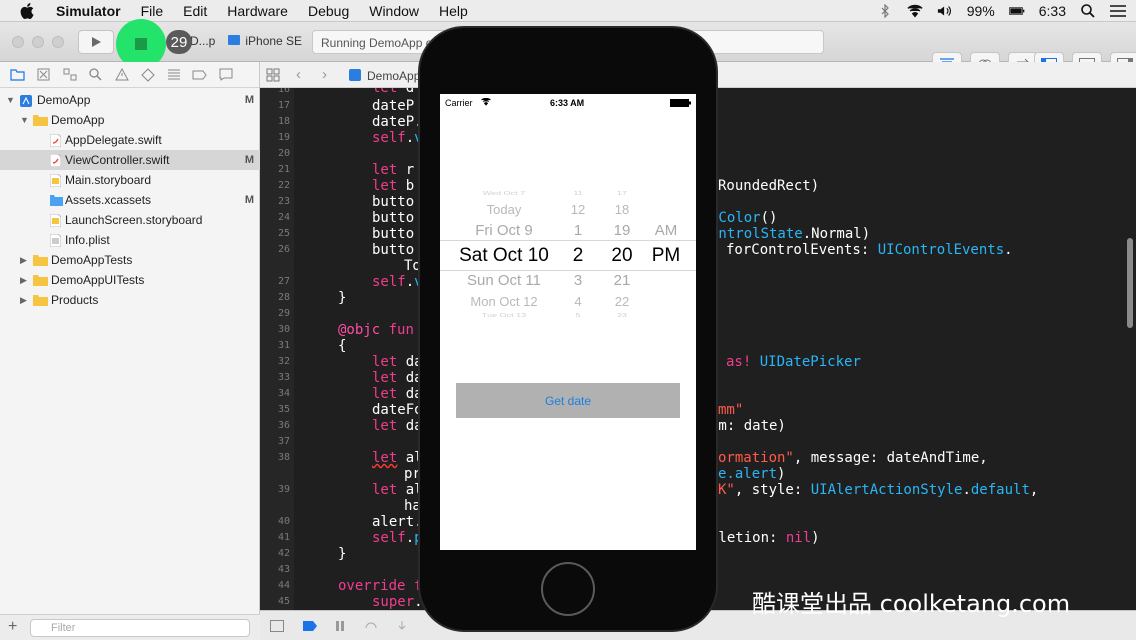 The height and width of the screenshot is (640, 1136). Describe the element at coordinates (283, 169) in the screenshot. I see `line-number: 21` at that location.